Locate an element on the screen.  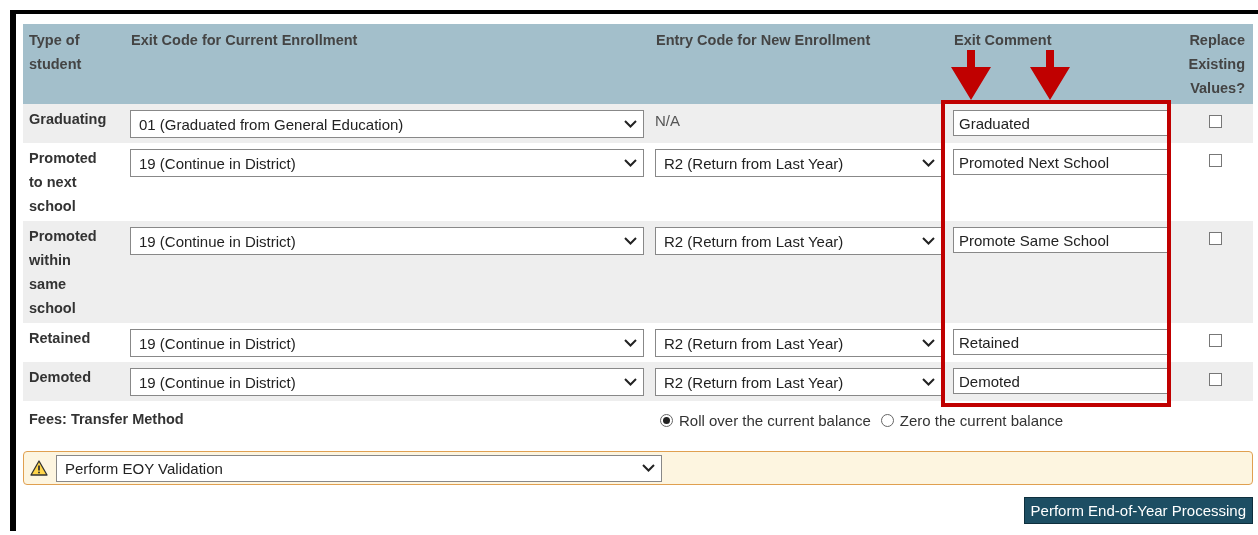
fees-label: Fees: Transfer Method is located at coordinates (106, 419).